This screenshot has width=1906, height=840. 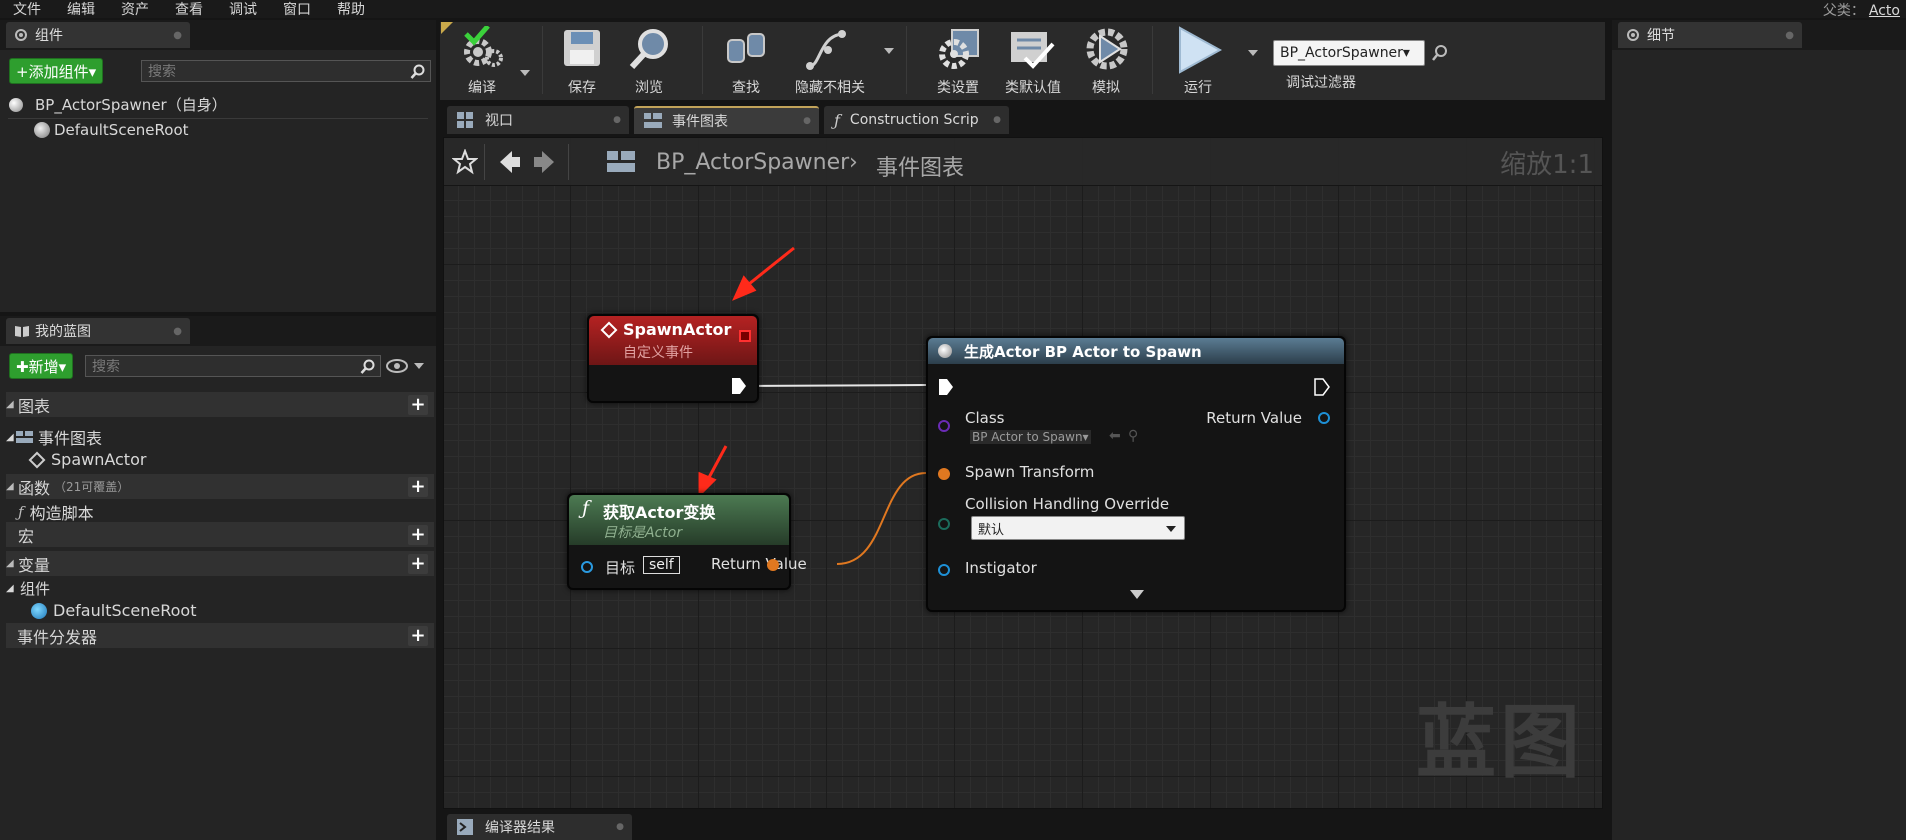 I want to click on browse-button: 浏览, so click(x=649, y=61).